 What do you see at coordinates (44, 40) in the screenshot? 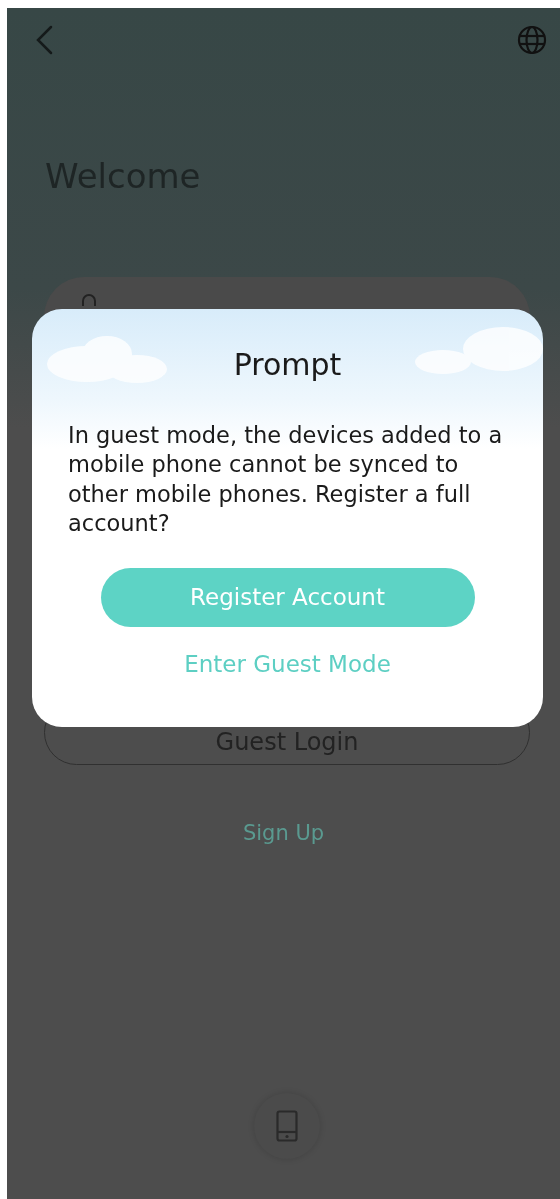
I see `back-icon` at bounding box center [44, 40].